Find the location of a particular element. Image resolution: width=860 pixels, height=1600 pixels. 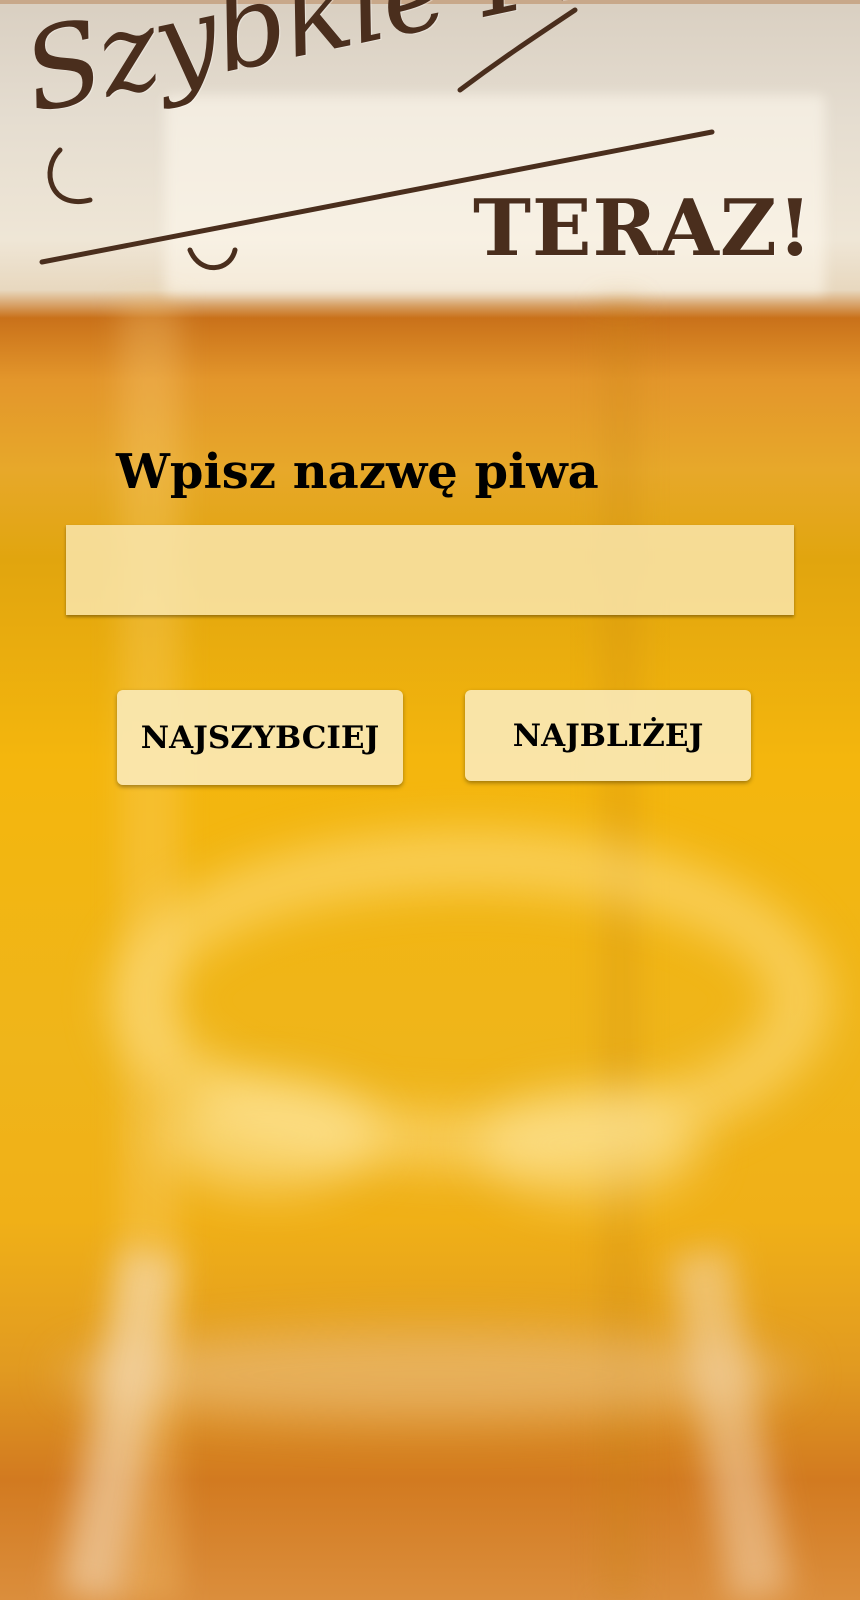

fastest-button: NAJSZYBCIEJ is located at coordinates (260, 737).